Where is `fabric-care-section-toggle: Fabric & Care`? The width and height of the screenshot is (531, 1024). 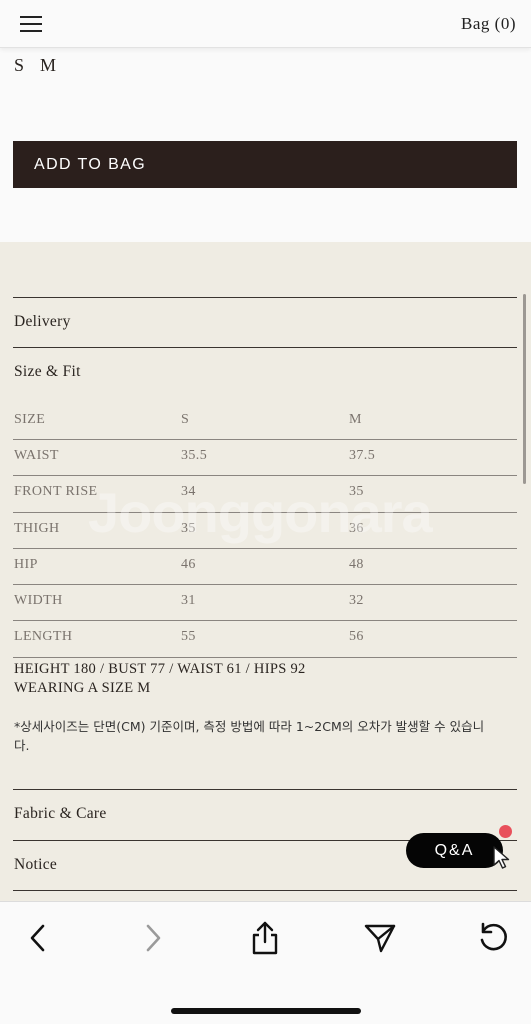 fabric-care-section-toggle: Fabric & Care is located at coordinates (60, 814).